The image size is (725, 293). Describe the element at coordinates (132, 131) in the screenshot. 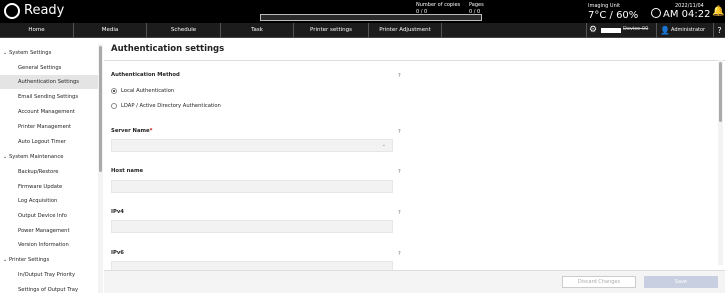

I see `server-name-label: Server Name*` at that location.